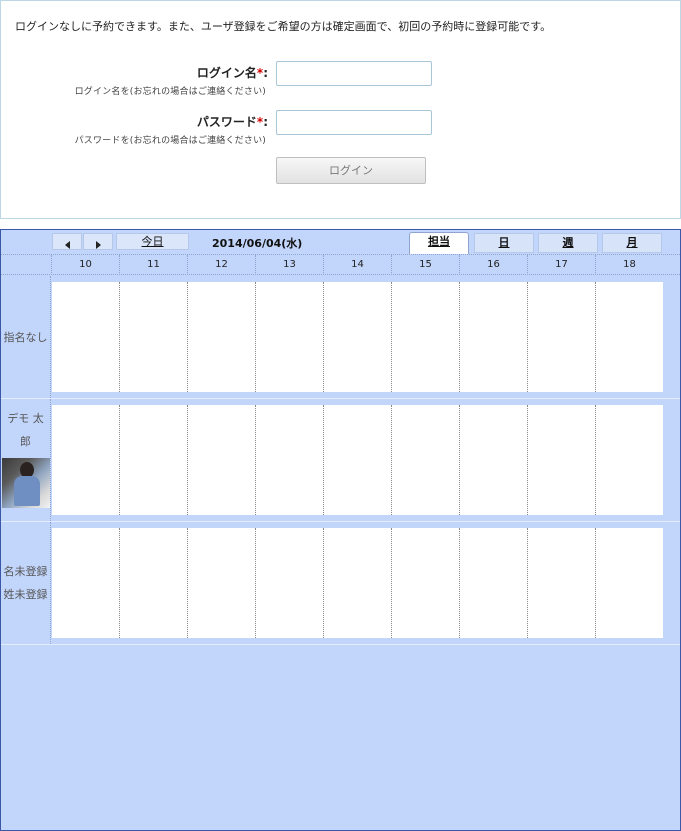 The width and height of the screenshot is (681, 831). Describe the element at coordinates (439, 243) in the screenshot. I see `tab-staff: 担当` at that location.